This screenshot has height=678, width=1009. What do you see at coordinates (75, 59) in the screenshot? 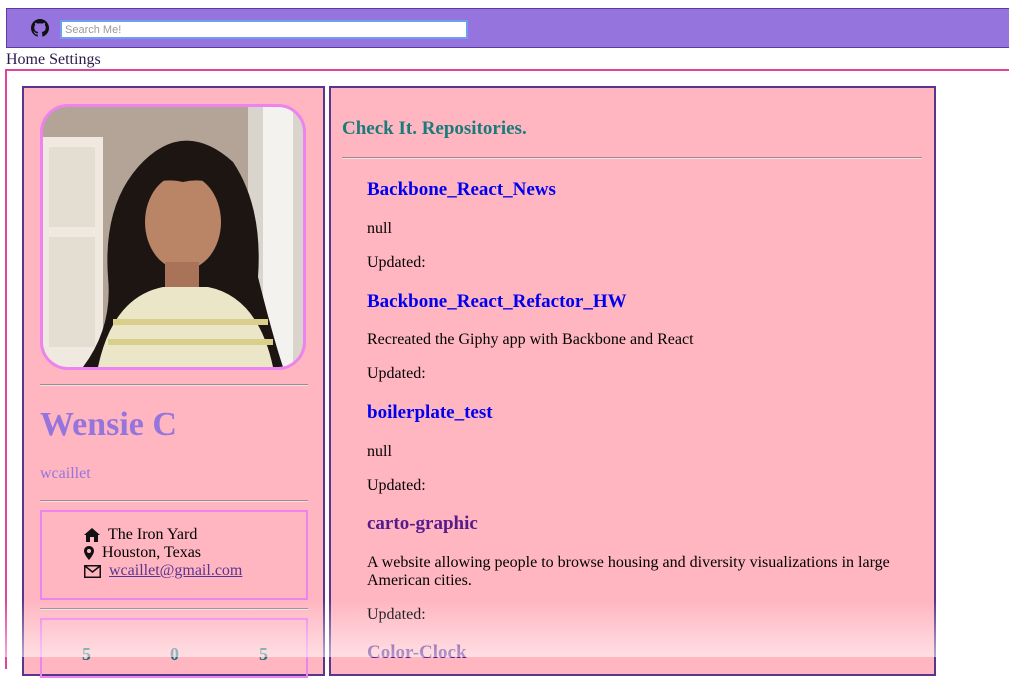
I see `nav-settings-link: Settings` at bounding box center [75, 59].